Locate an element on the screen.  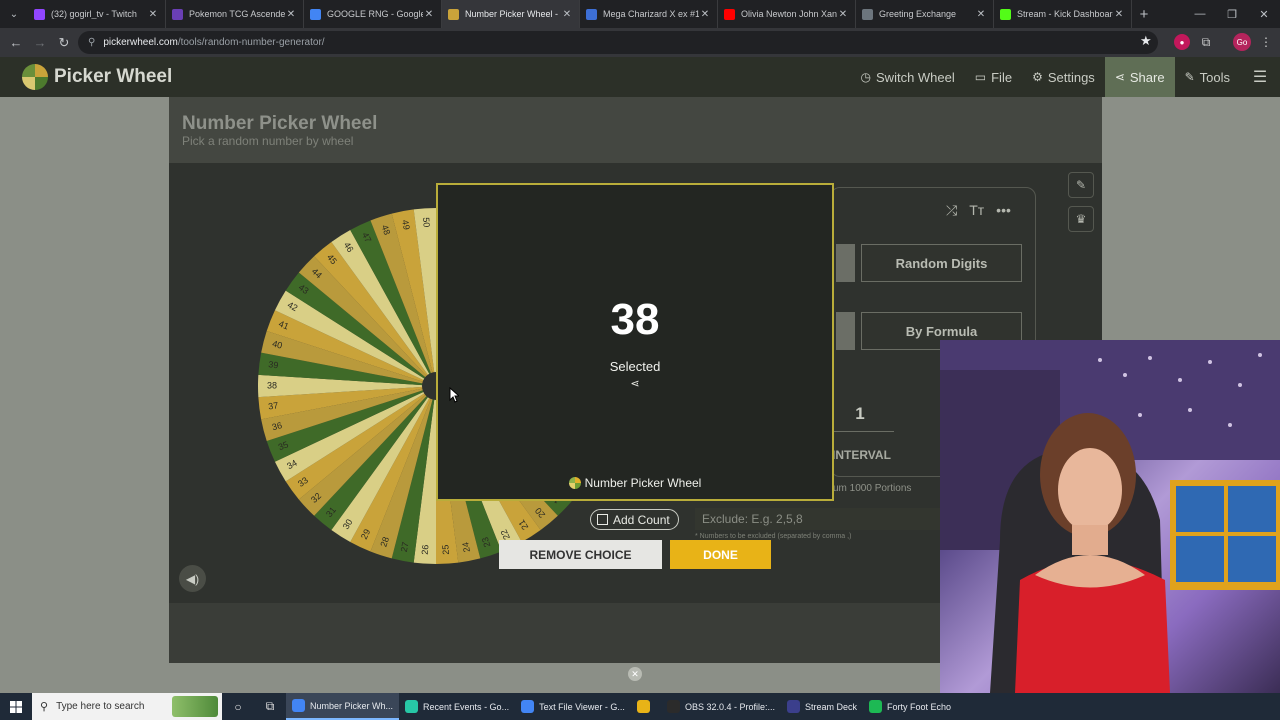
minimize-icon: — is located at coordinates (1200, 14).